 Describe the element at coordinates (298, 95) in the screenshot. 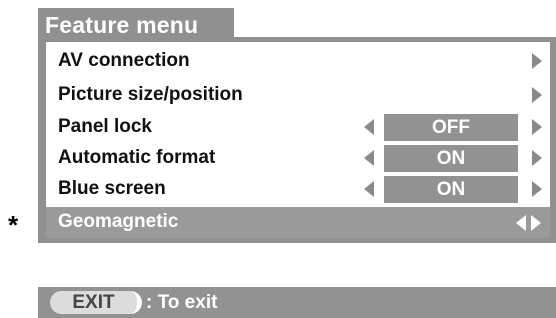

I see `menu-item-picture-size-position: Picture size/position` at that location.